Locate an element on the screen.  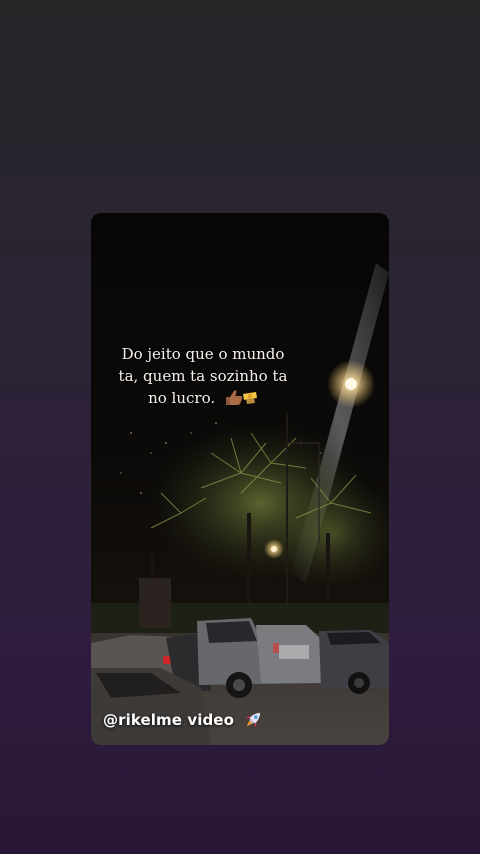
thumbs-up-and-money-icon is located at coordinates (241, 397).